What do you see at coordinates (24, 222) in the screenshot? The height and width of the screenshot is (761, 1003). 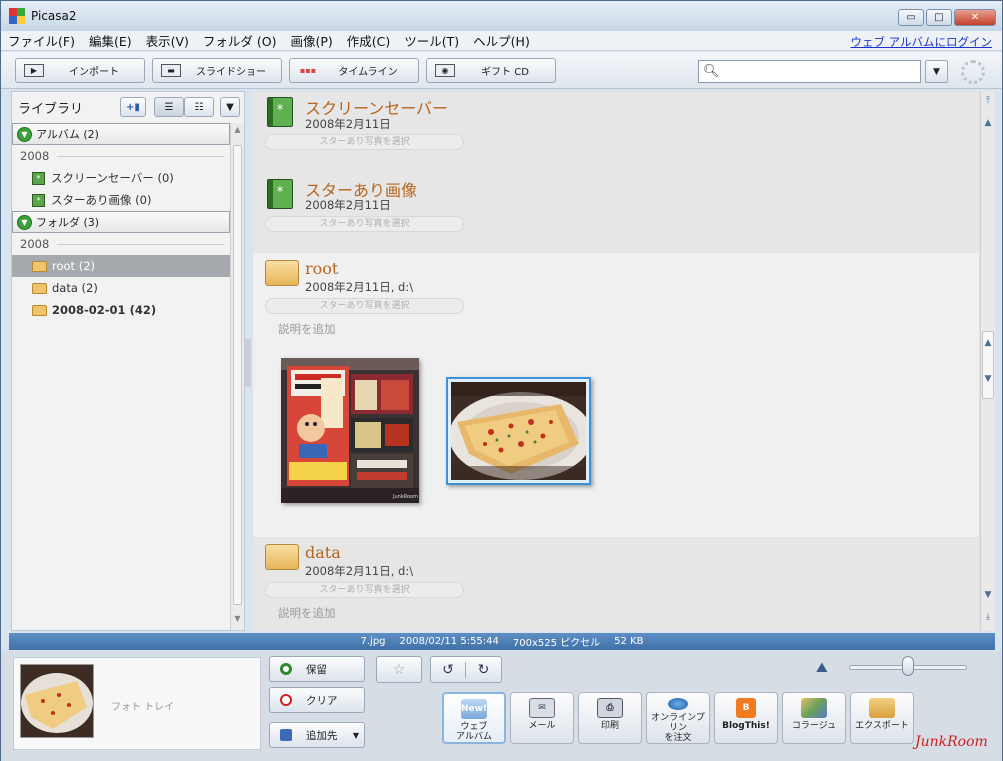 I see `collapse-icon: ▼` at bounding box center [24, 222].